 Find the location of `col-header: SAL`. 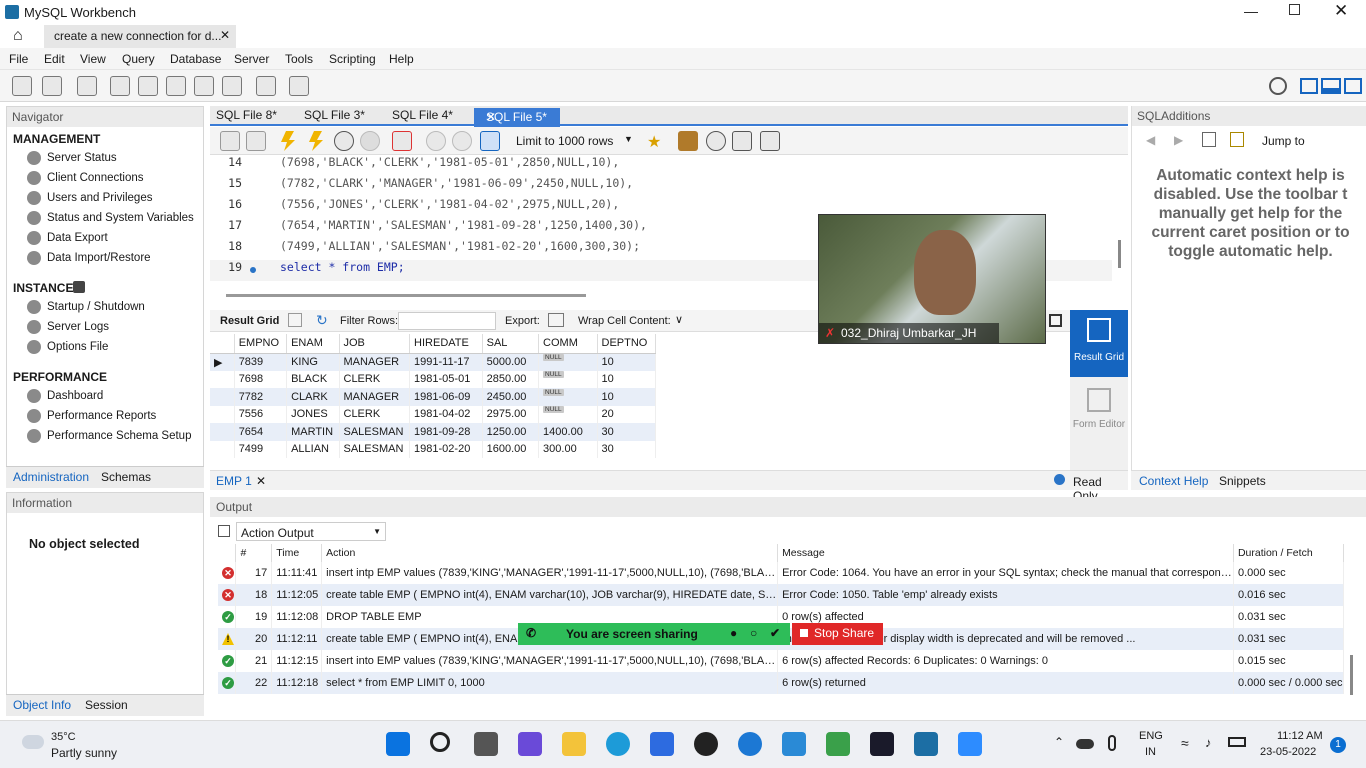

col-header: SAL is located at coordinates (511, 344).